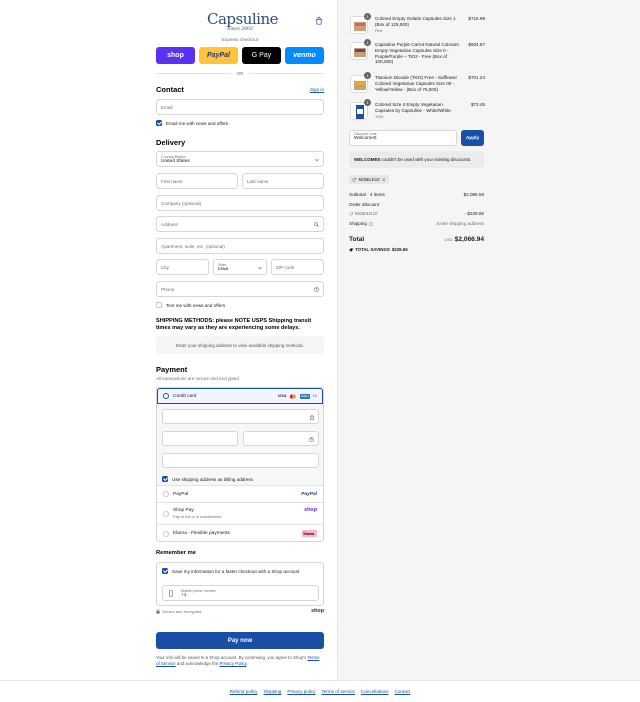 The height and width of the screenshot is (702, 640). I want to click on zip-input: ZIP code, so click(297, 267).